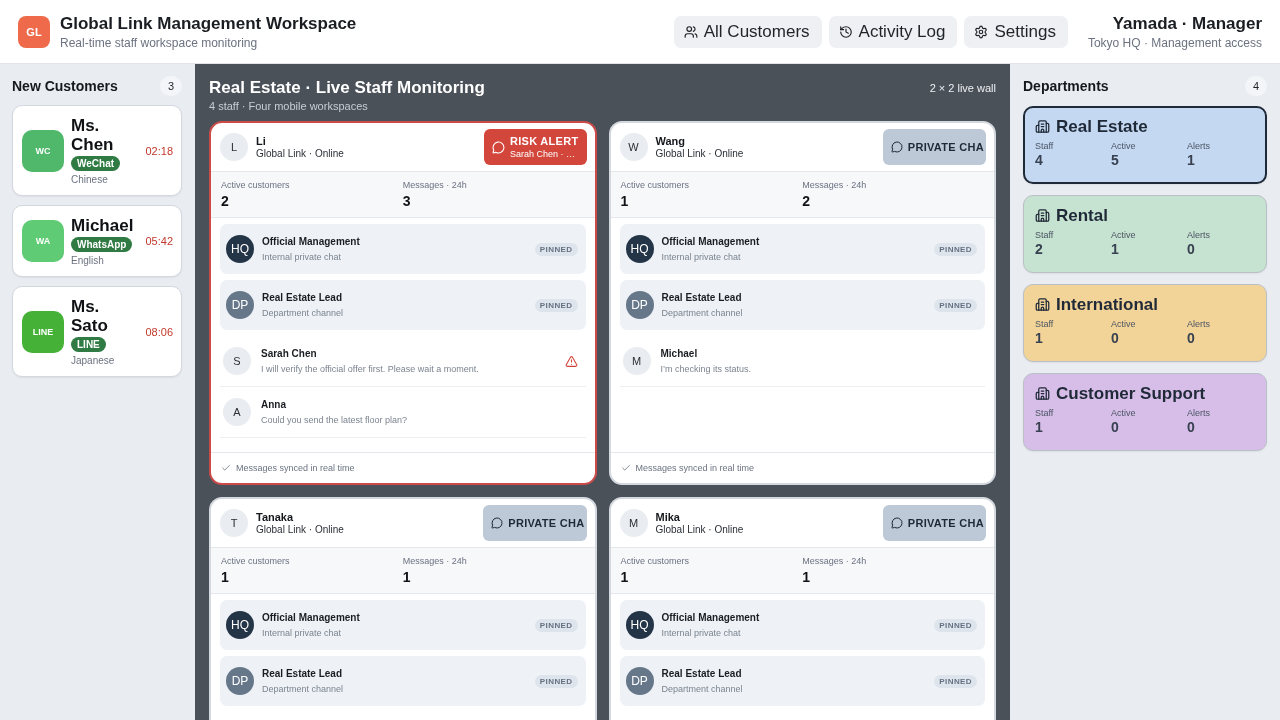 This screenshot has width=1280, height=720. I want to click on conversation-row: S Sarah Chen I will verify the official offer first. Please wait a moment., so click(403, 361).